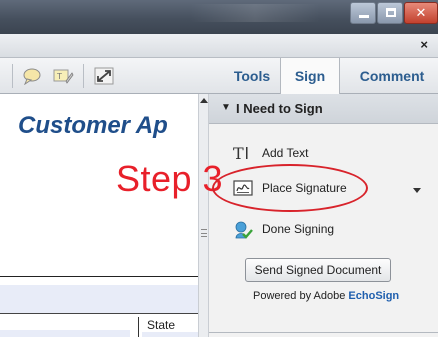  What do you see at coordinates (363, 13) in the screenshot?
I see `minimize-button` at bounding box center [363, 13].